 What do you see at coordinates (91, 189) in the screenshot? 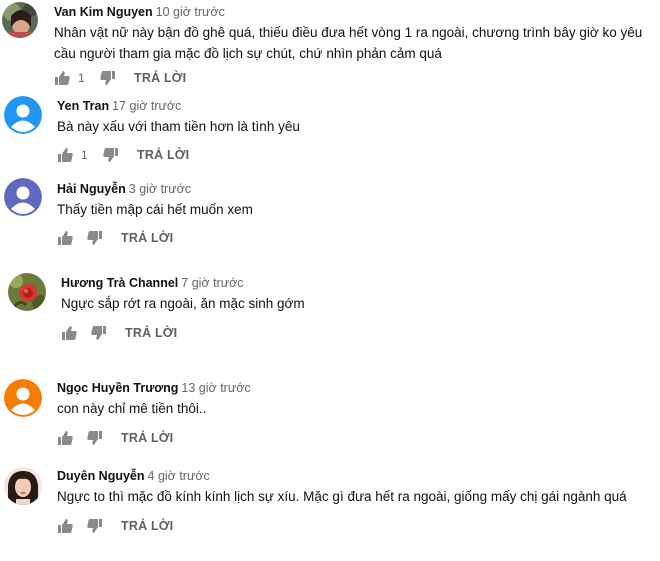
I see `comment-author: Hải Nguyễn` at bounding box center [91, 189].